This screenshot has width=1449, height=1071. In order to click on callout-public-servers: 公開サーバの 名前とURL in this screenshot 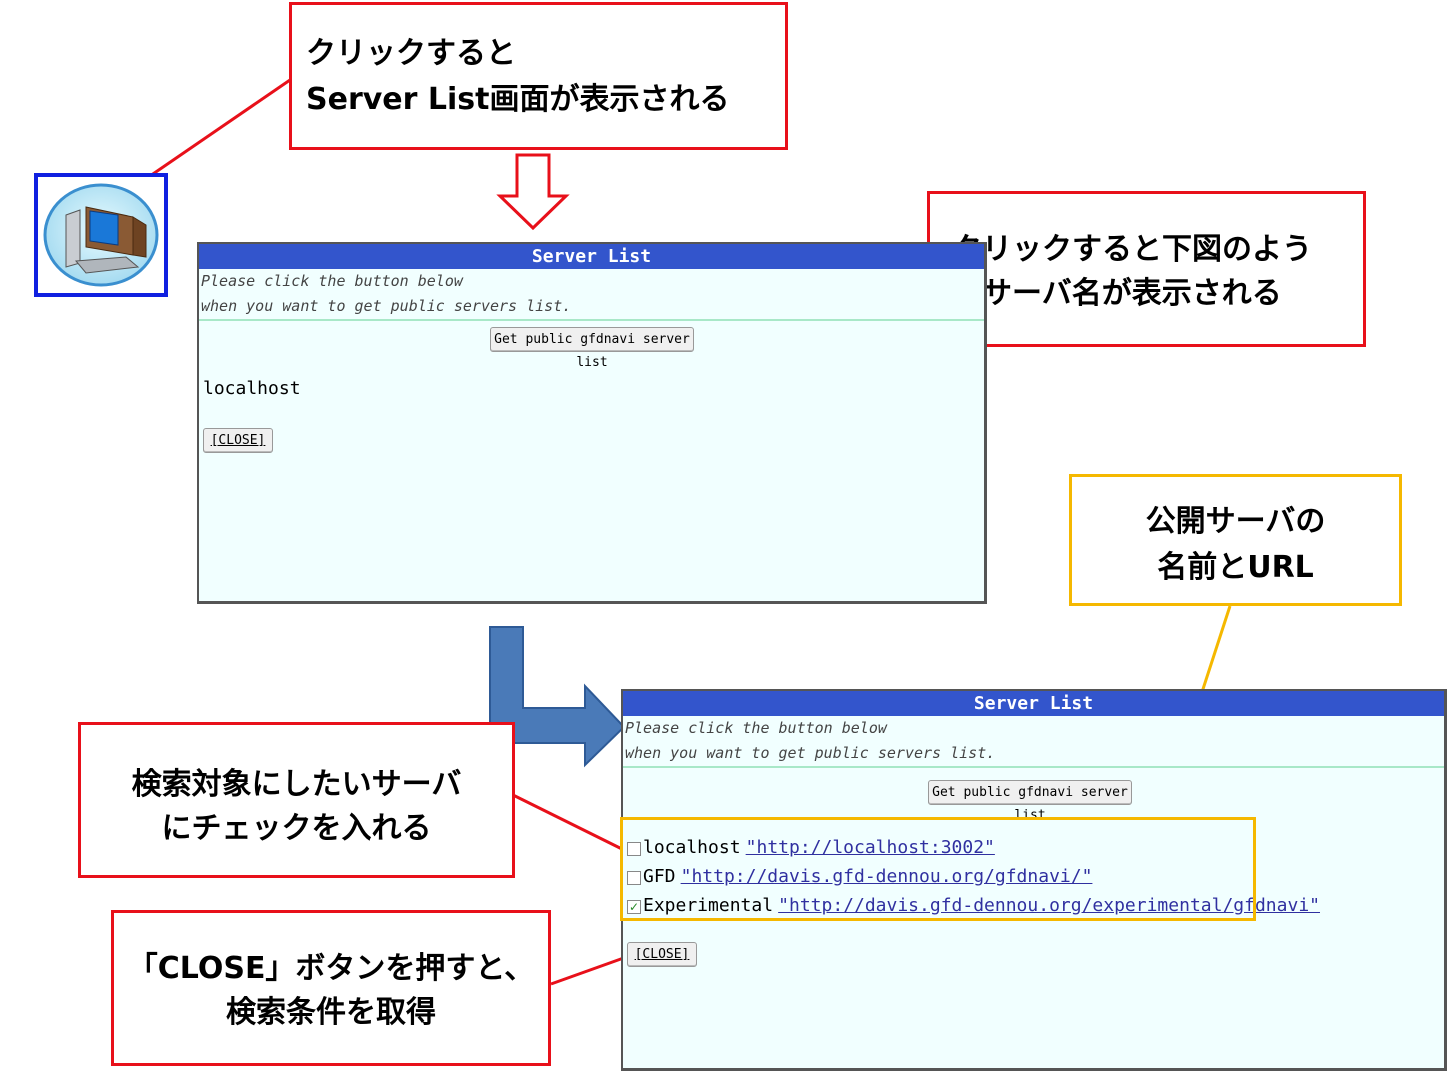, I will do `click(1235, 540)`.